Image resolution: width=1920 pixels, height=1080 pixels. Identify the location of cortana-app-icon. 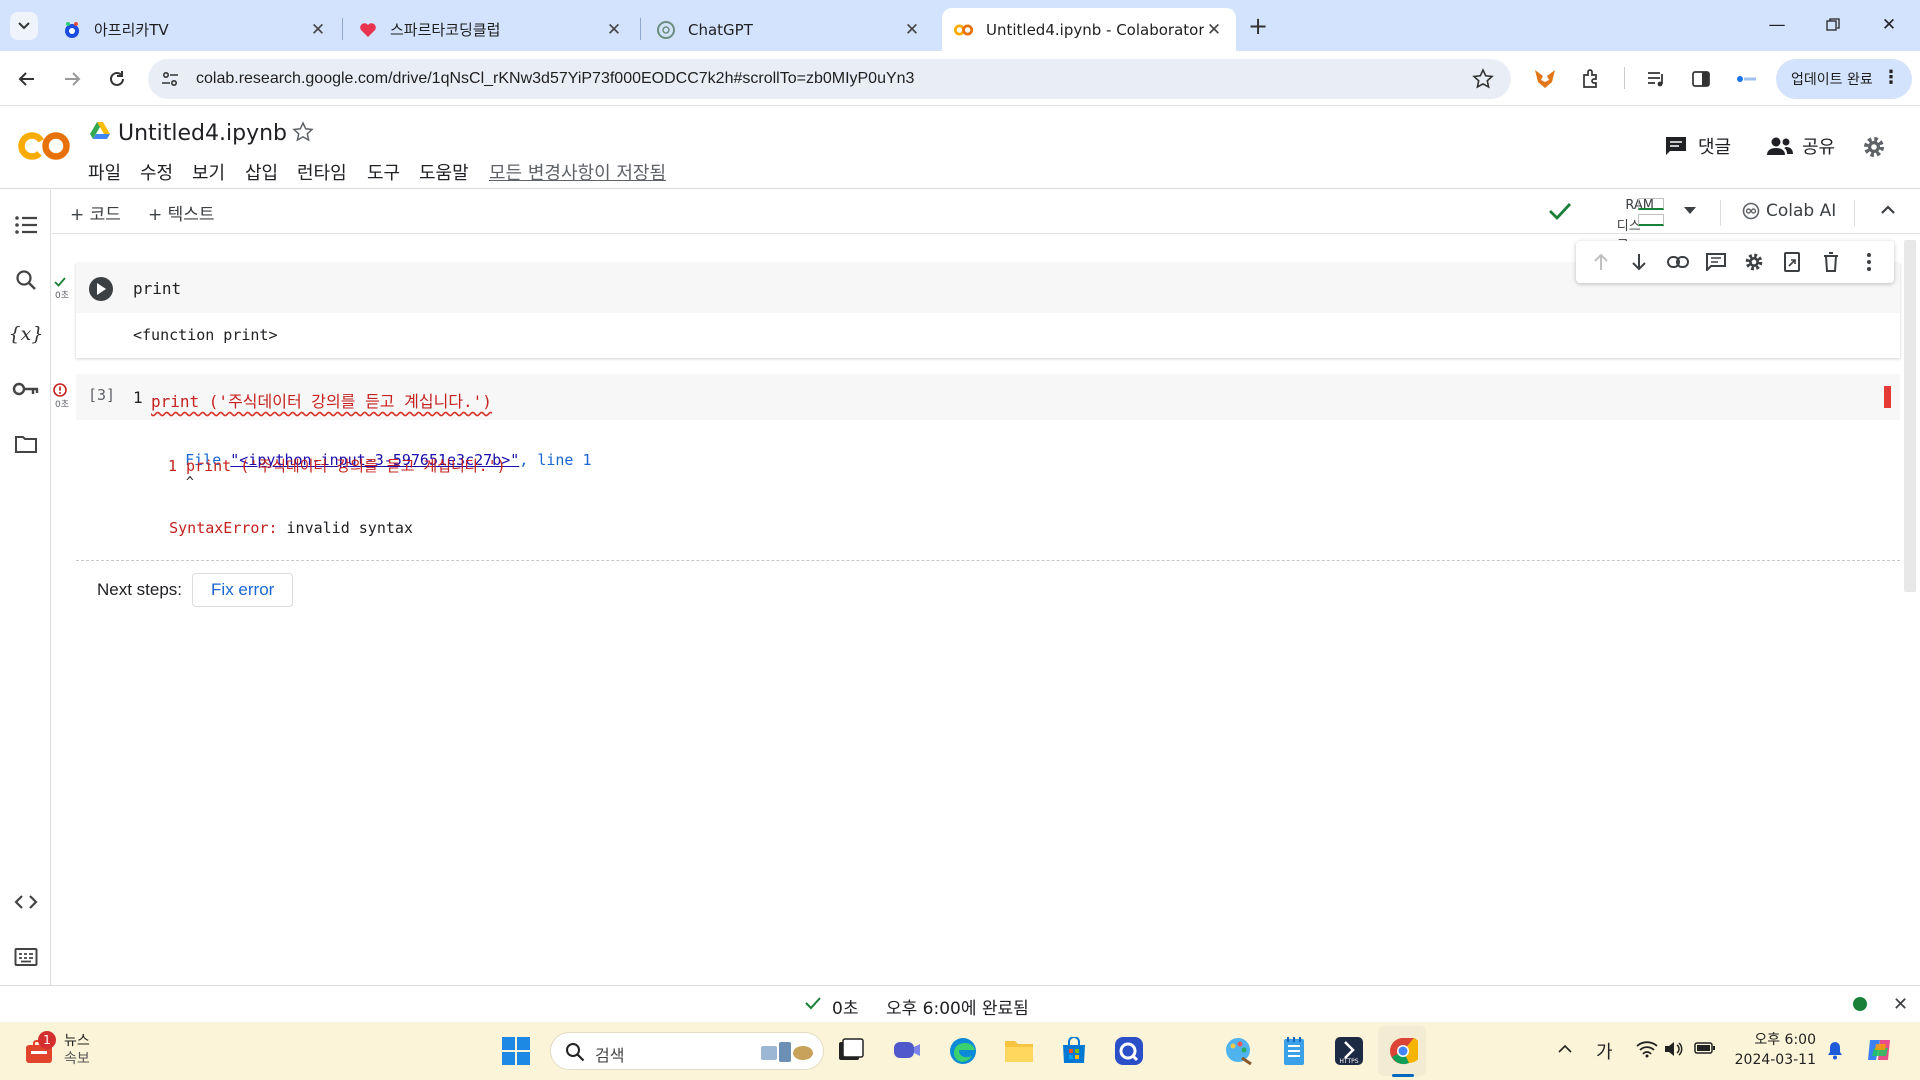
(1129, 1051).